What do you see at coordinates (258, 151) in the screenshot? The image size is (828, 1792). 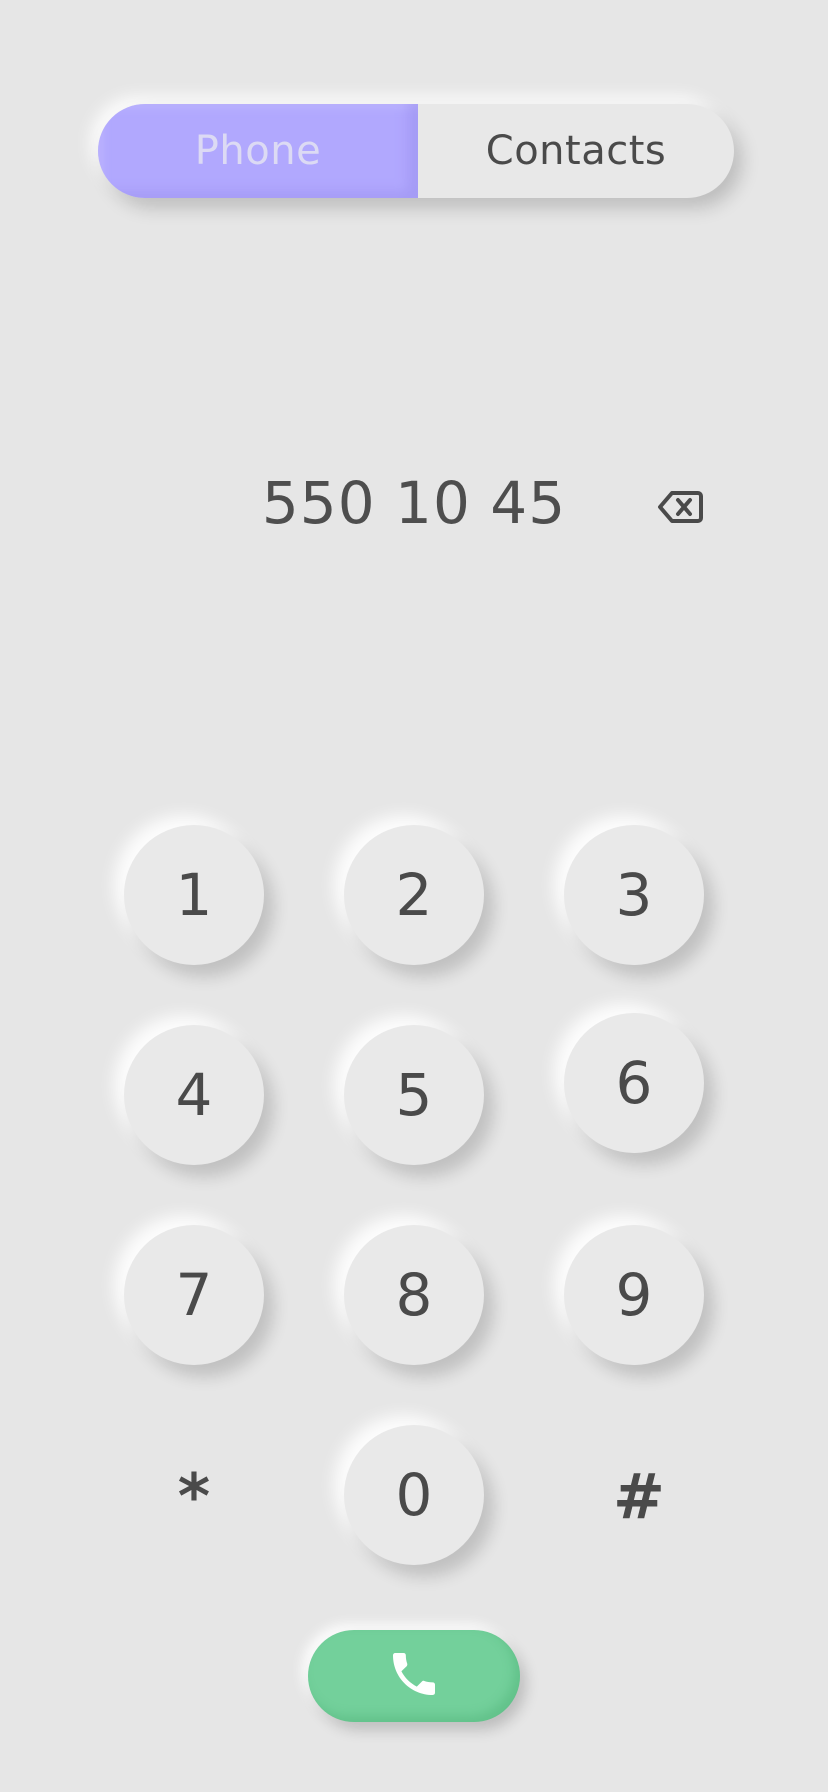 I see `tab-phone: Phone` at bounding box center [258, 151].